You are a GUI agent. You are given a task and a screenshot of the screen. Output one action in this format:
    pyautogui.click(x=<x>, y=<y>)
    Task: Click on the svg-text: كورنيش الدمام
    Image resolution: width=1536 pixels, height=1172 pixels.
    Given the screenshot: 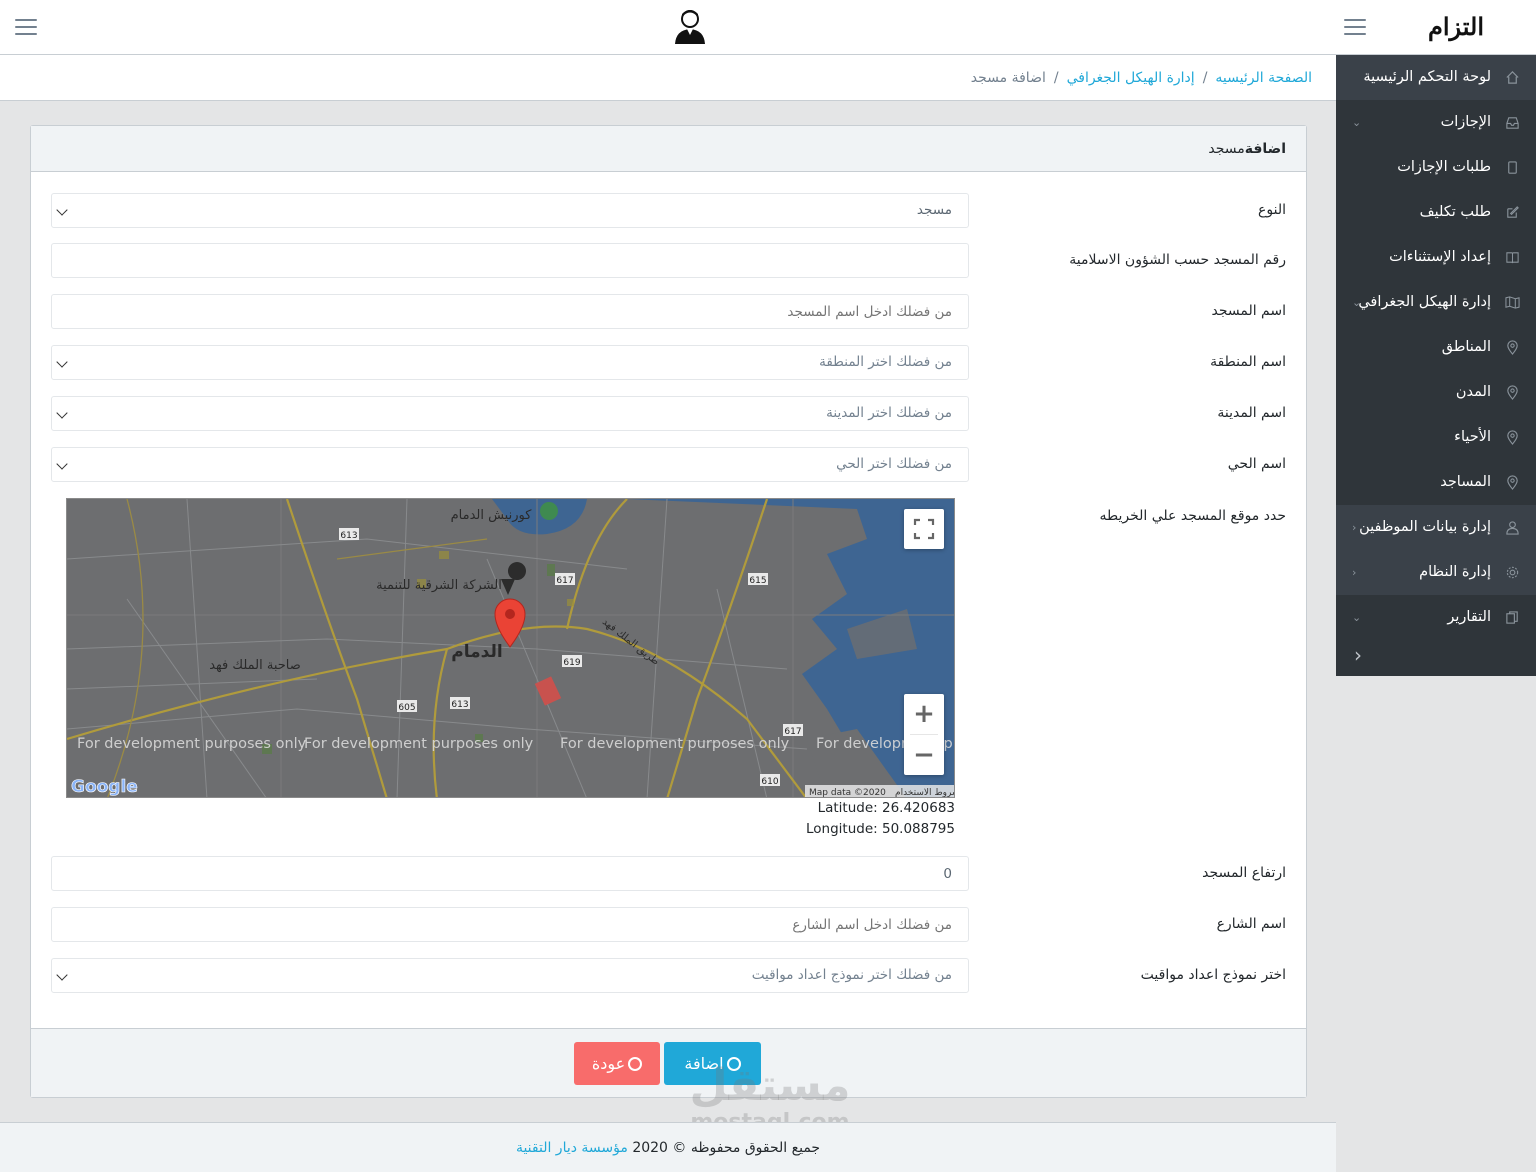 What is the action you would take?
    pyautogui.click(x=492, y=515)
    